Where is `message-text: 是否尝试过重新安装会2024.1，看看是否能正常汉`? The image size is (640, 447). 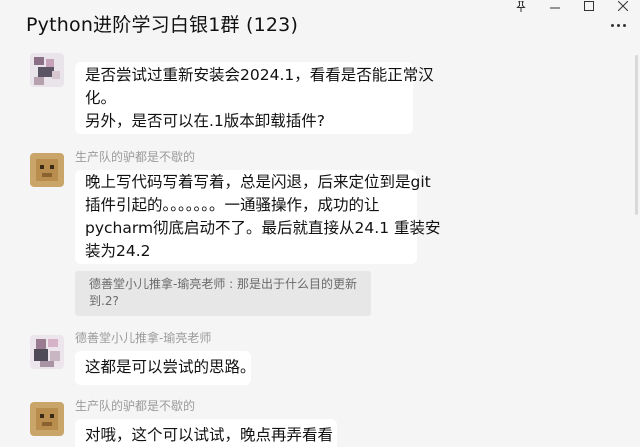 message-text: 是否尝试过重新安装会2024.1，看看是否能正常汉 is located at coordinates (259, 75).